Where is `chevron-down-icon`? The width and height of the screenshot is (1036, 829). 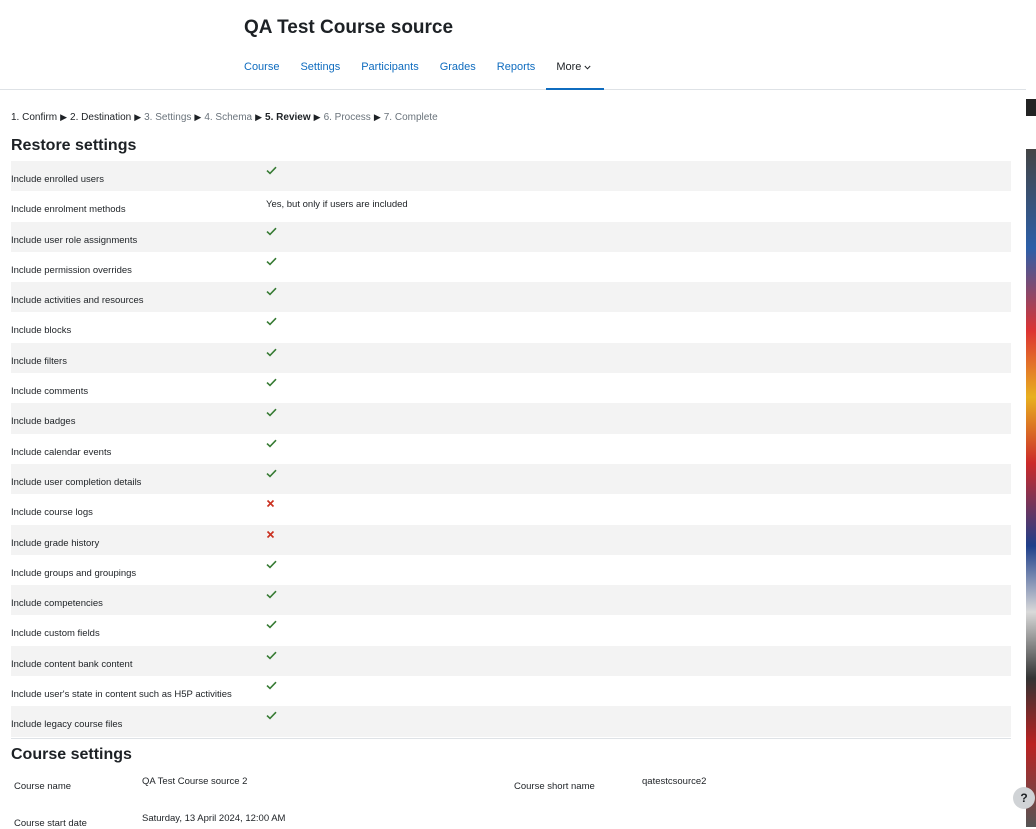
chevron-down-icon is located at coordinates (587, 67).